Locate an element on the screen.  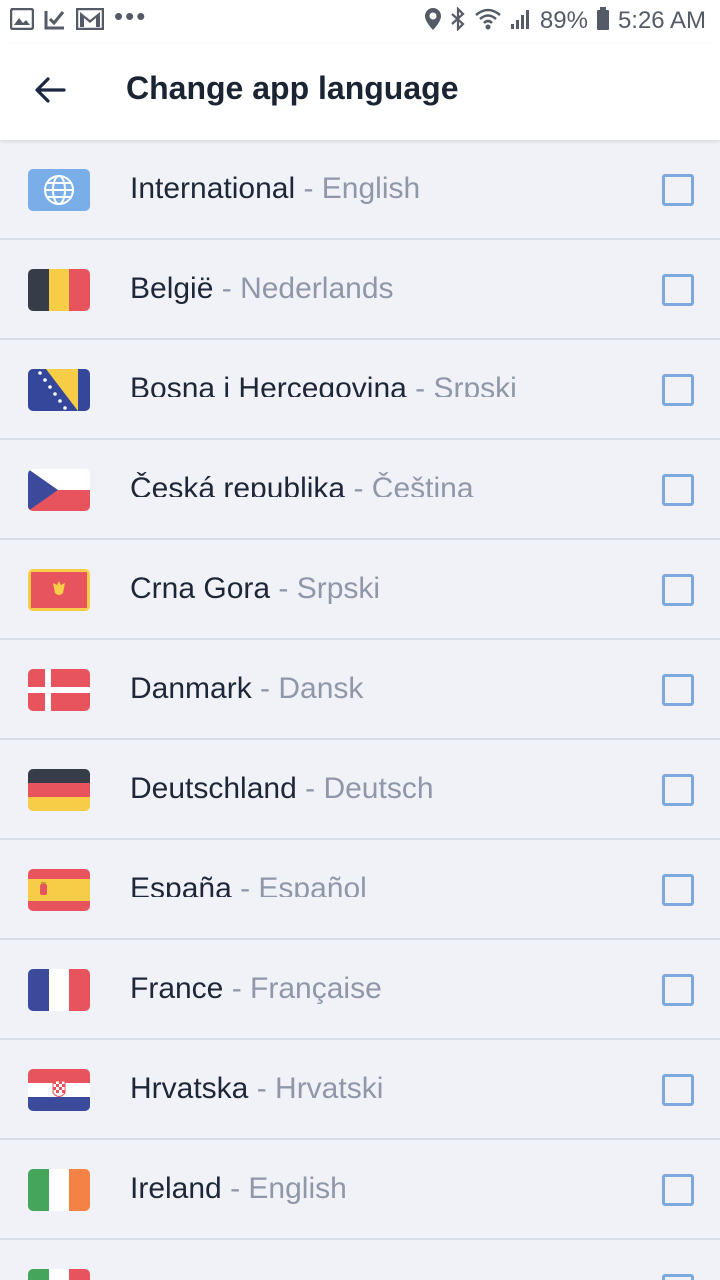
france-flag-icon is located at coordinates (59, 990).